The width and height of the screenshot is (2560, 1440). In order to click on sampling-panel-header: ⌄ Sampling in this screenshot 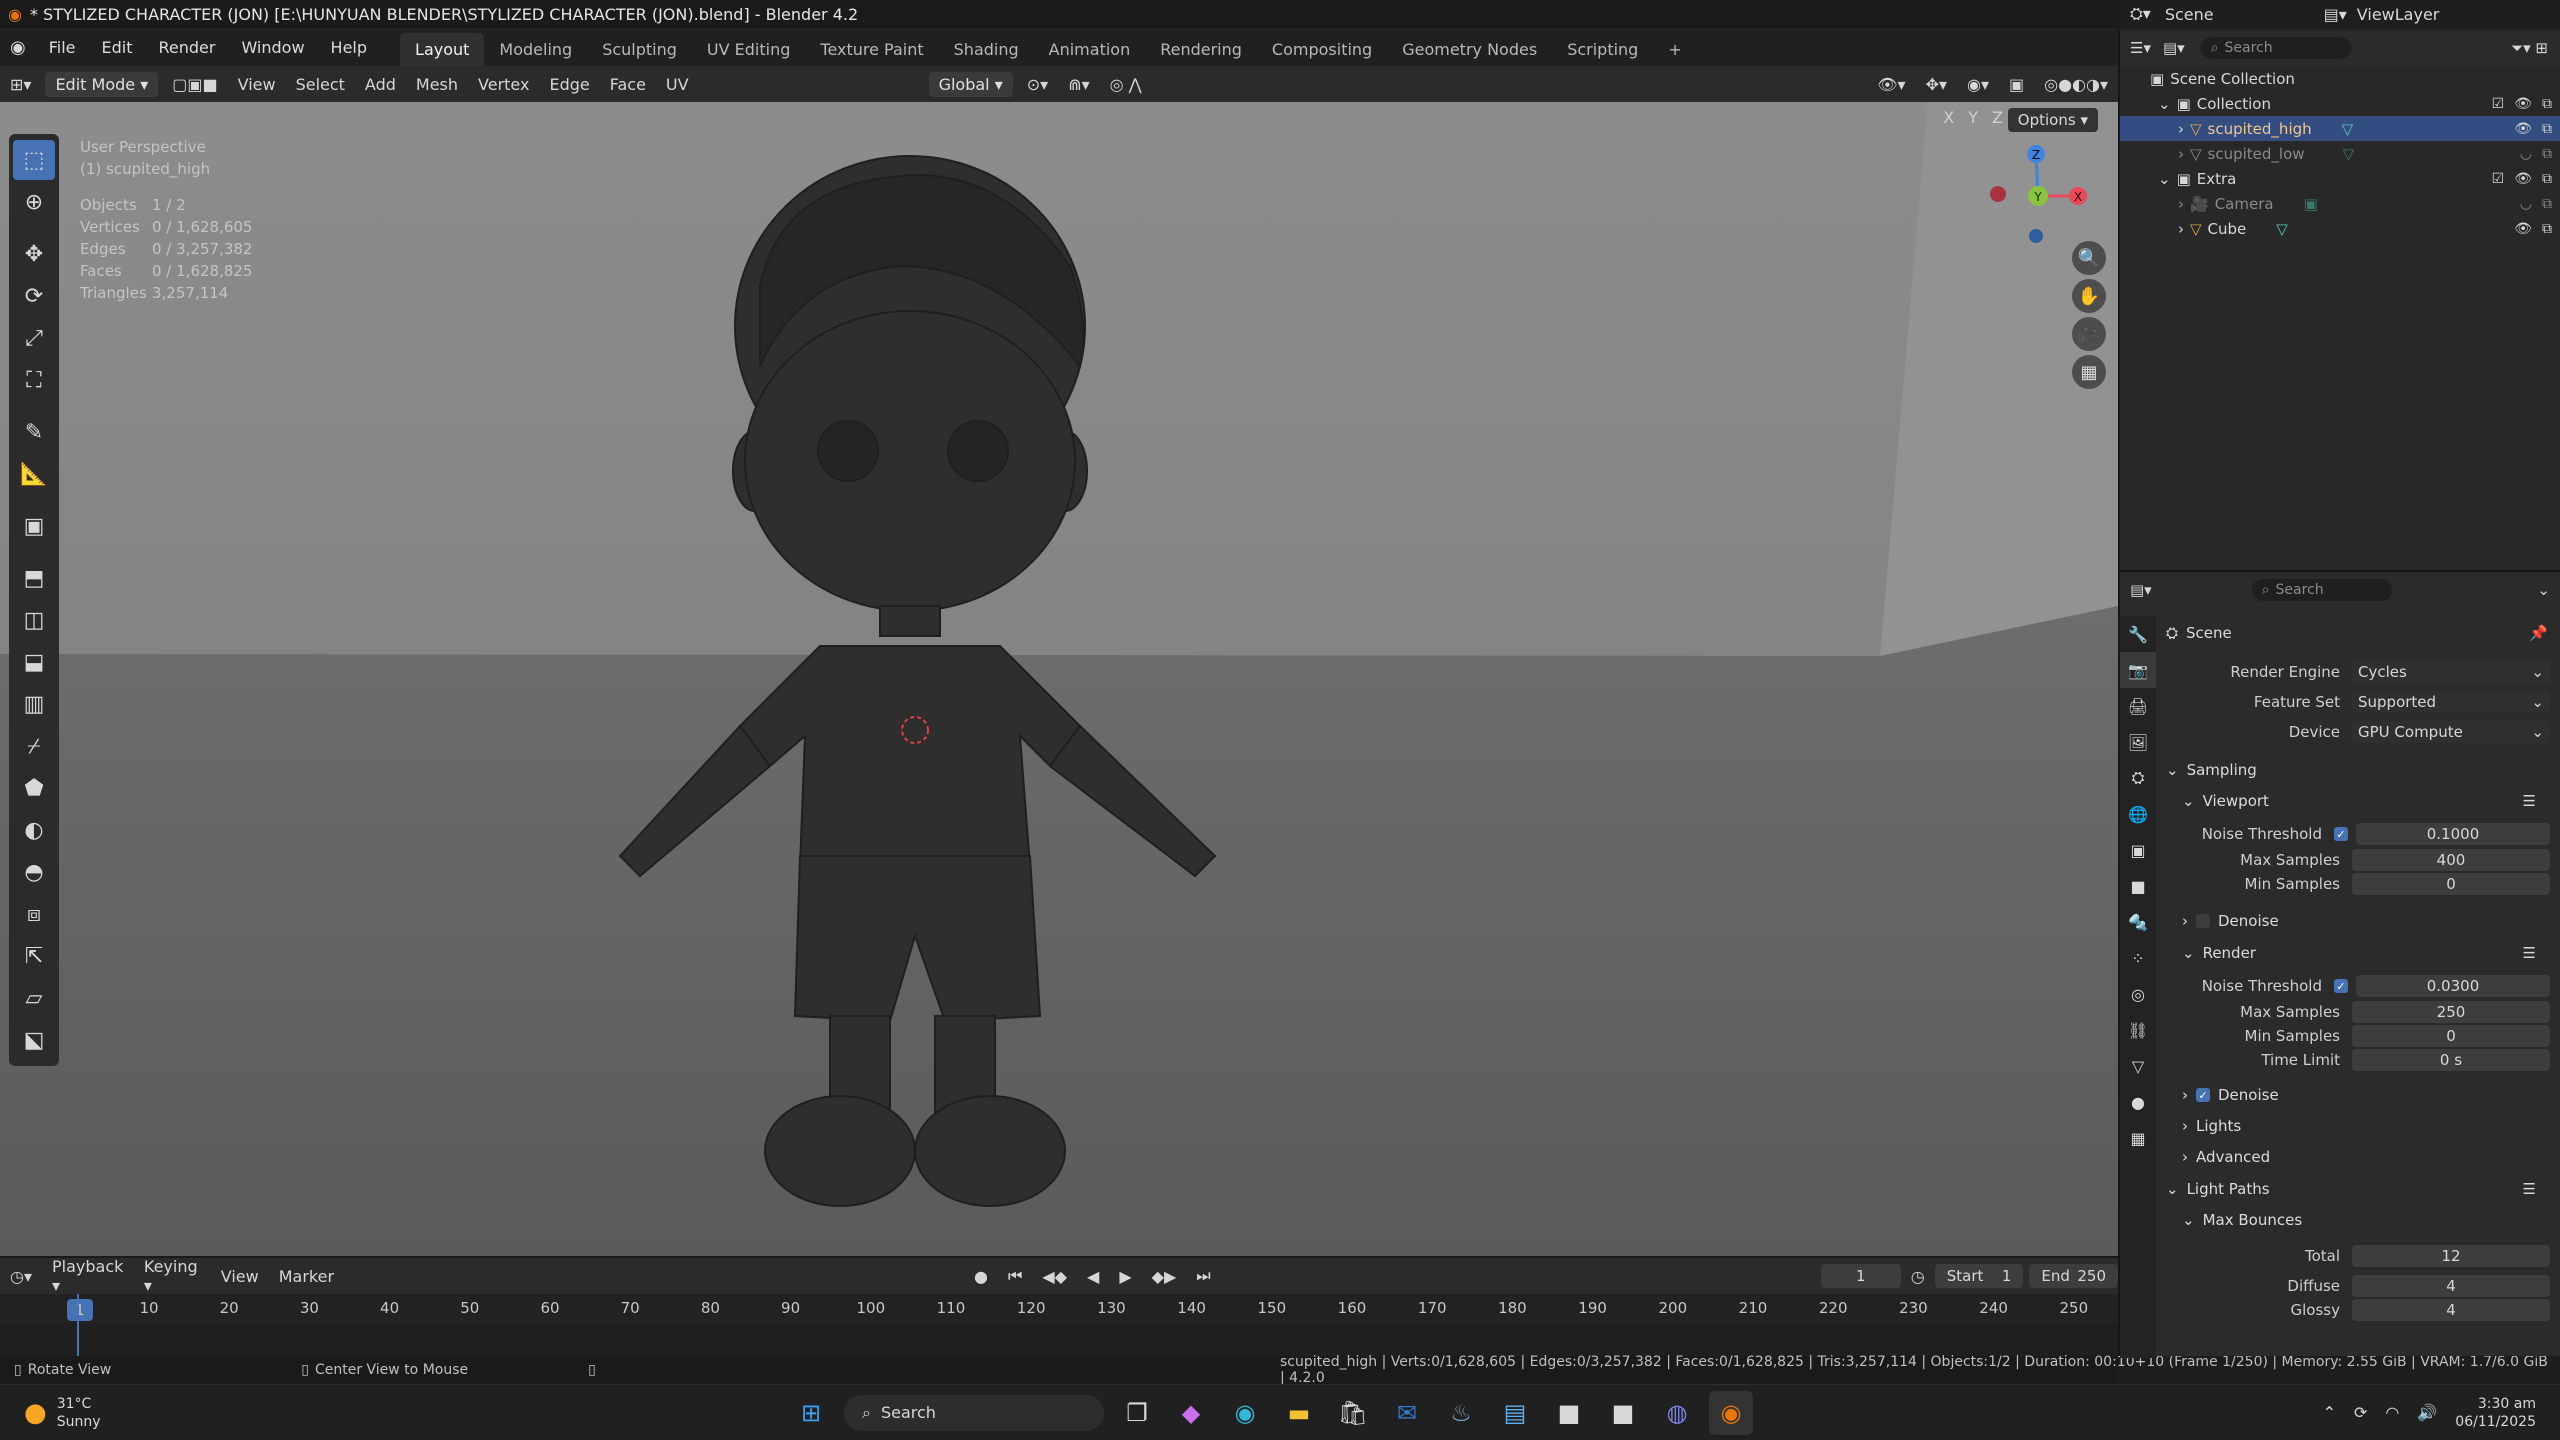, I will do `click(2211, 770)`.